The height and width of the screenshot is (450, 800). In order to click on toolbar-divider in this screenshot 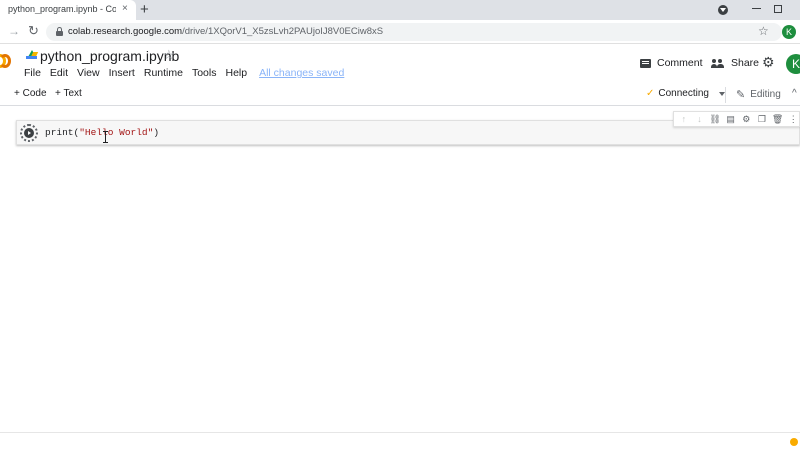, I will do `click(725, 95)`.